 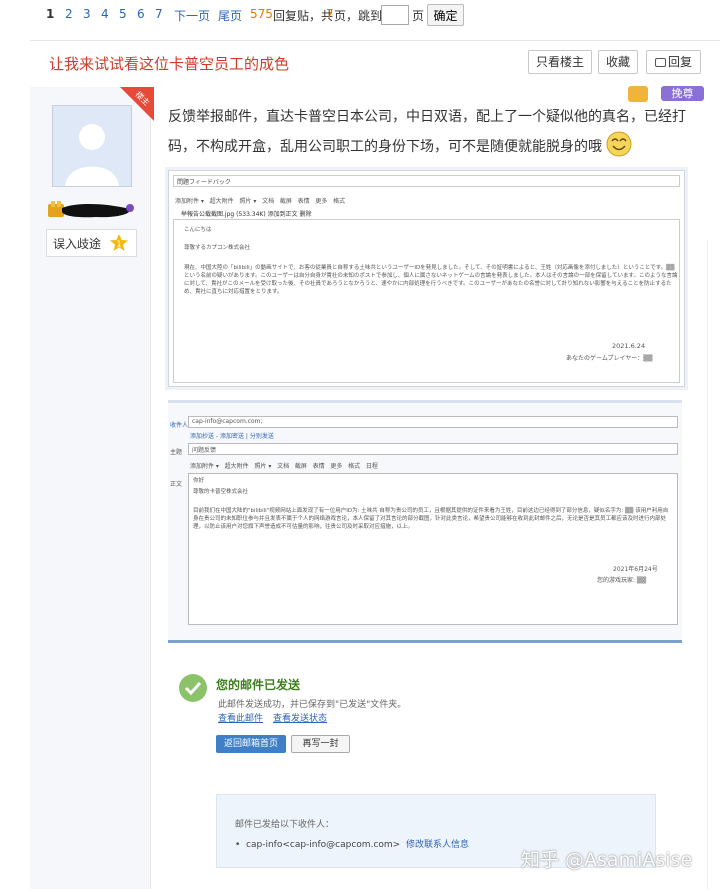 I want to click on cn-tool-bigattach: 超大附件, so click(x=237, y=466).